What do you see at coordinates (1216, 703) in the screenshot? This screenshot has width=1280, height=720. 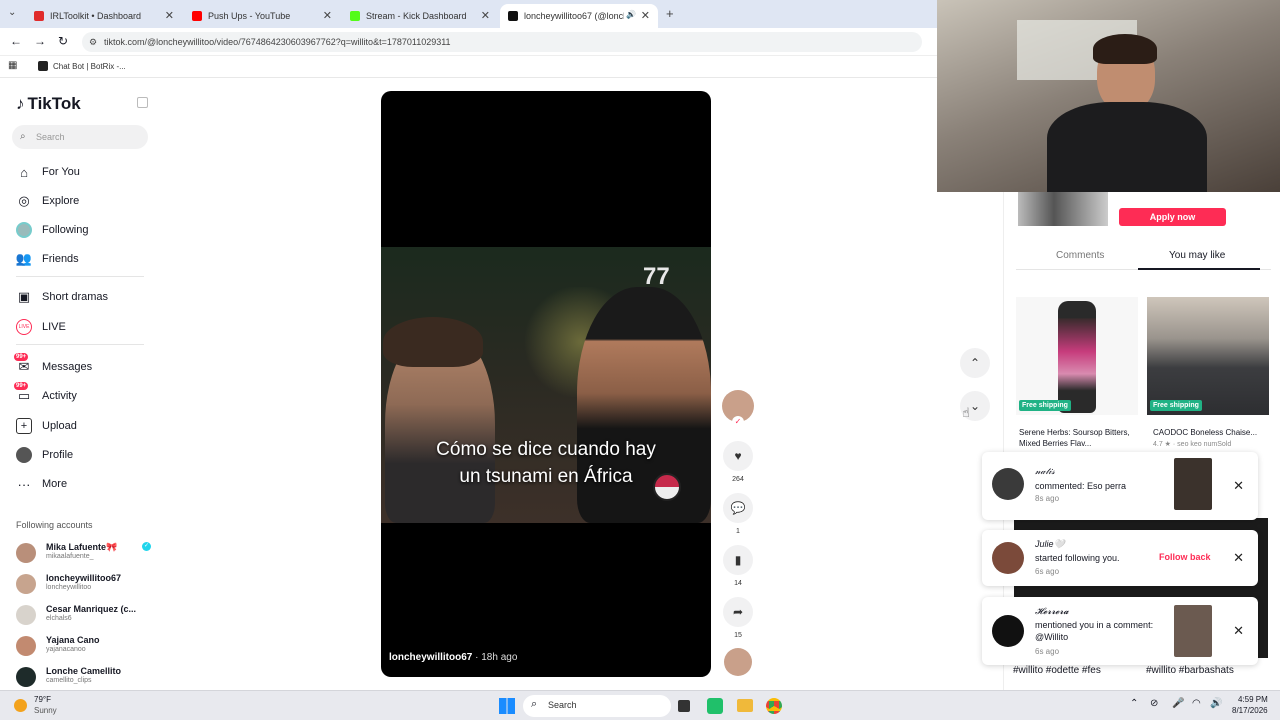 I see `volume-icon: 🔊` at bounding box center [1216, 703].